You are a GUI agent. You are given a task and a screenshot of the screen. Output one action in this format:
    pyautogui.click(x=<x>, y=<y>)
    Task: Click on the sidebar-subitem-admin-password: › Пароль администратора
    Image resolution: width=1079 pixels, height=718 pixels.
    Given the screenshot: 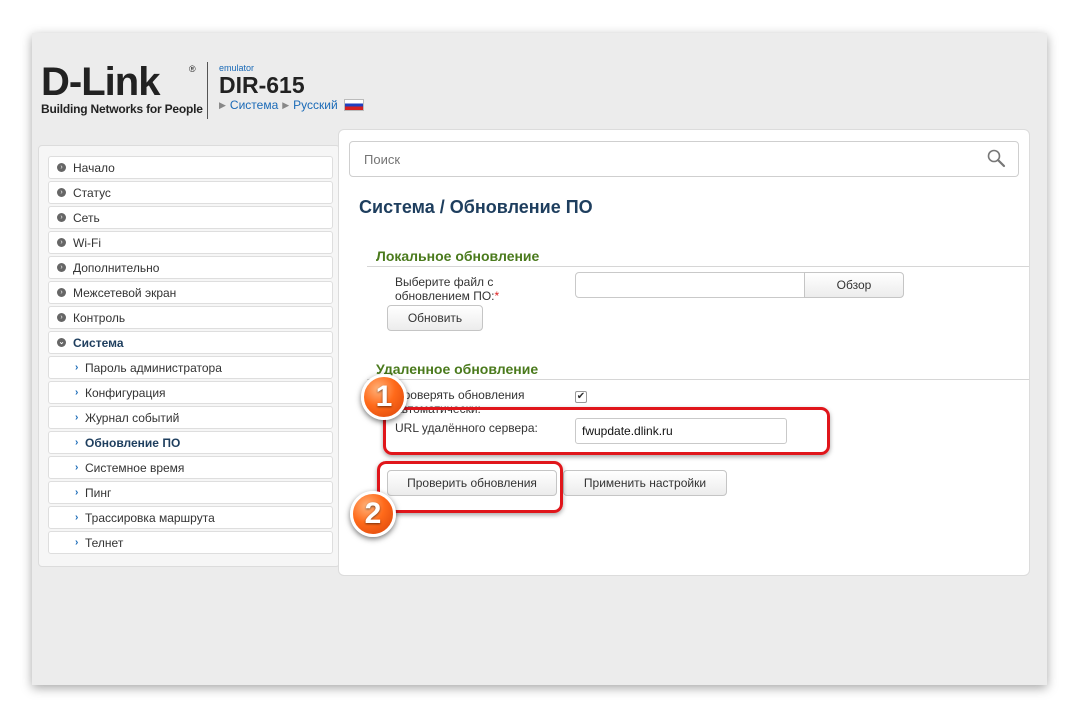 What is the action you would take?
    pyautogui.click(x=190, y=367)
    